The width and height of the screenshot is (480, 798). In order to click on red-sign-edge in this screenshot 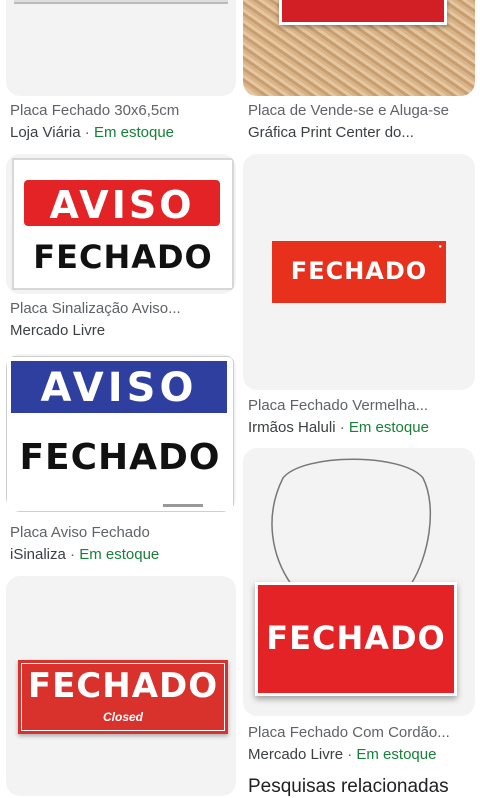, I will do `click(363, 12)`.